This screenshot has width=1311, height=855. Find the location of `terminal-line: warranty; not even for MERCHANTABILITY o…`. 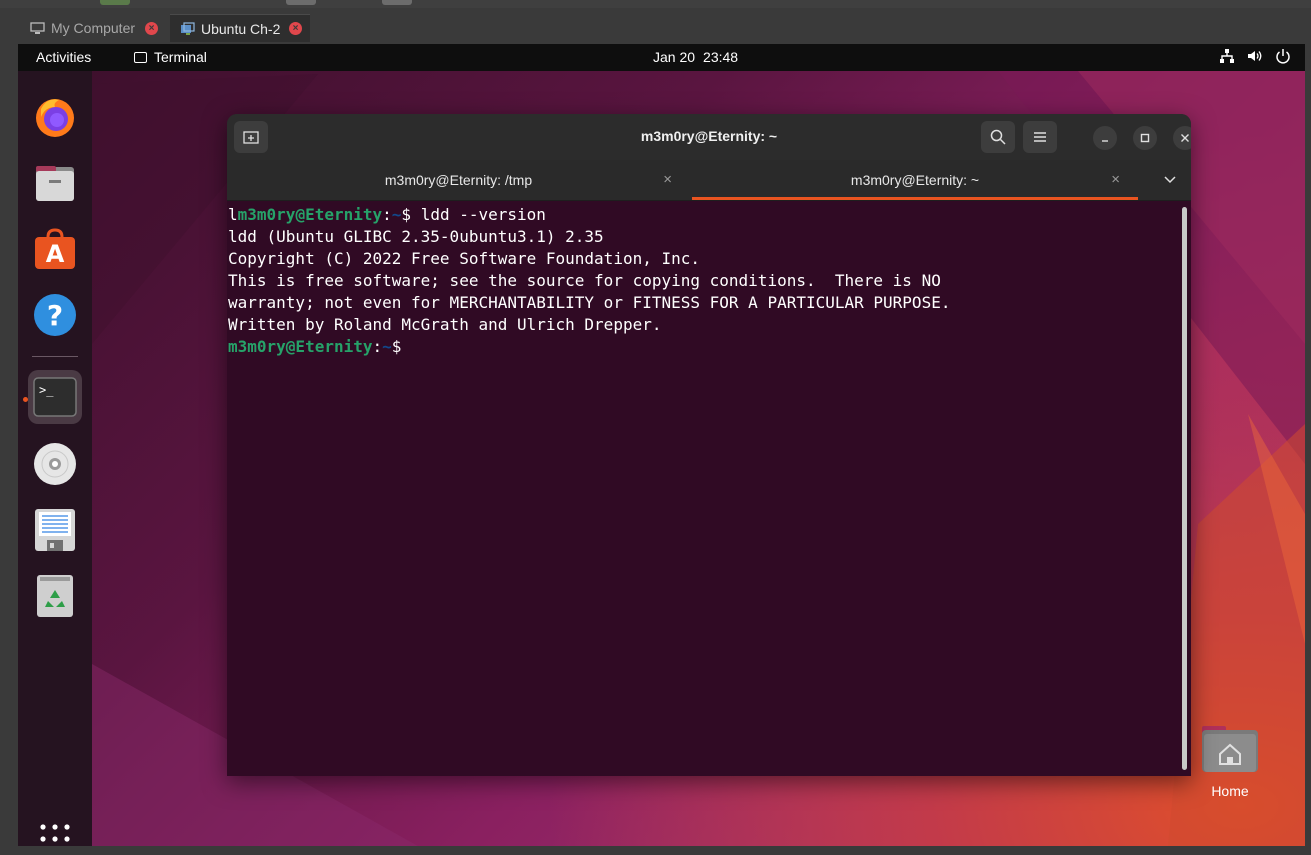

terminal-line: warranty; not even for MERCHANTABILITY o… is located at coordinates (589, 302).